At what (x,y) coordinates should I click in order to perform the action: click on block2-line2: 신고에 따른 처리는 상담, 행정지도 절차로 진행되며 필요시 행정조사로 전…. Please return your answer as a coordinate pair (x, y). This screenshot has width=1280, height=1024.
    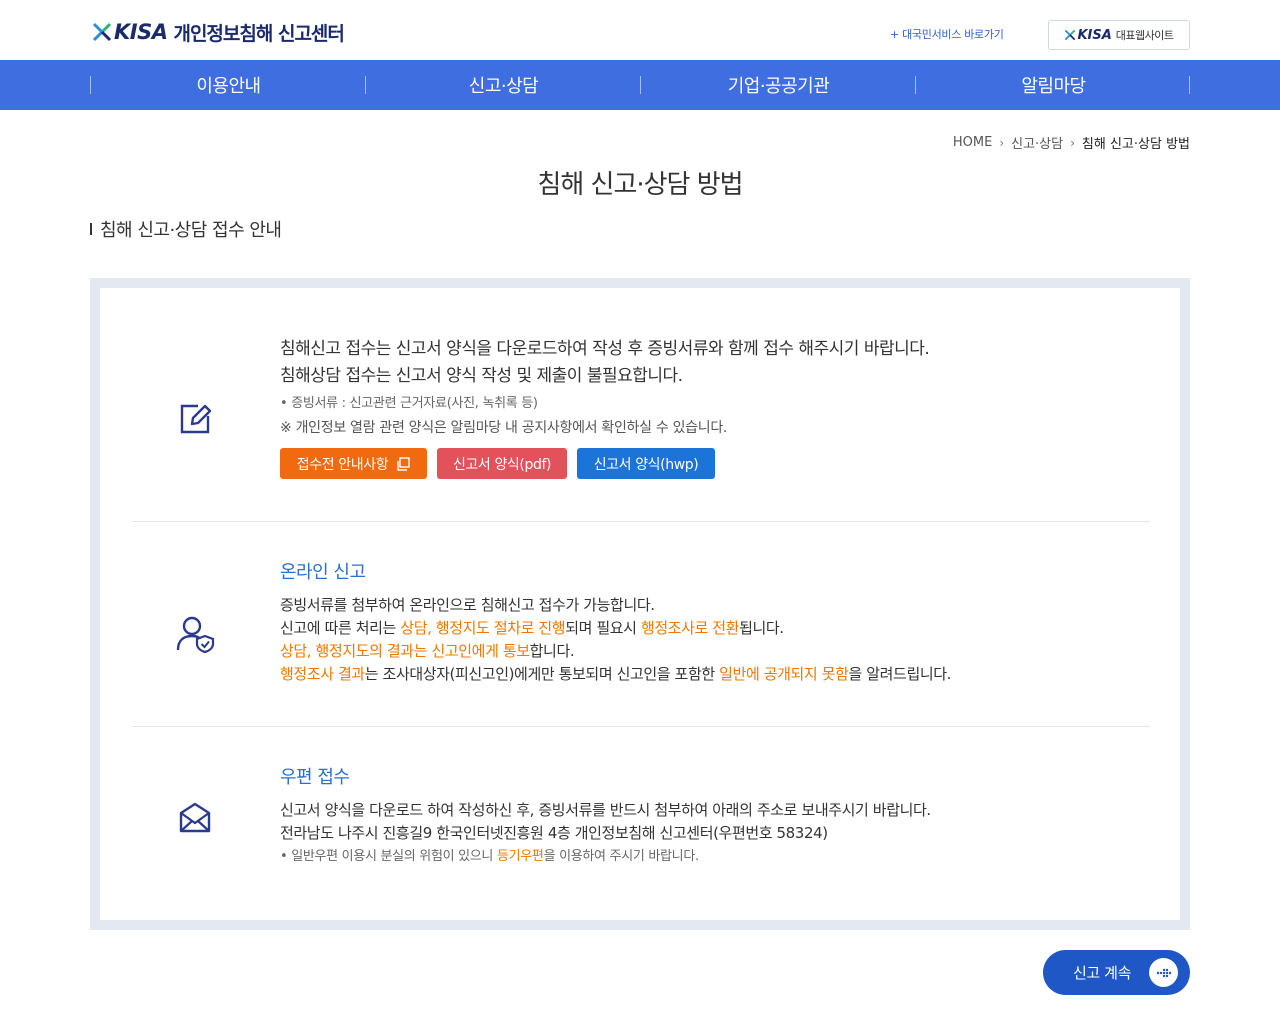
    Looking at the image, I should click on (710, 628).